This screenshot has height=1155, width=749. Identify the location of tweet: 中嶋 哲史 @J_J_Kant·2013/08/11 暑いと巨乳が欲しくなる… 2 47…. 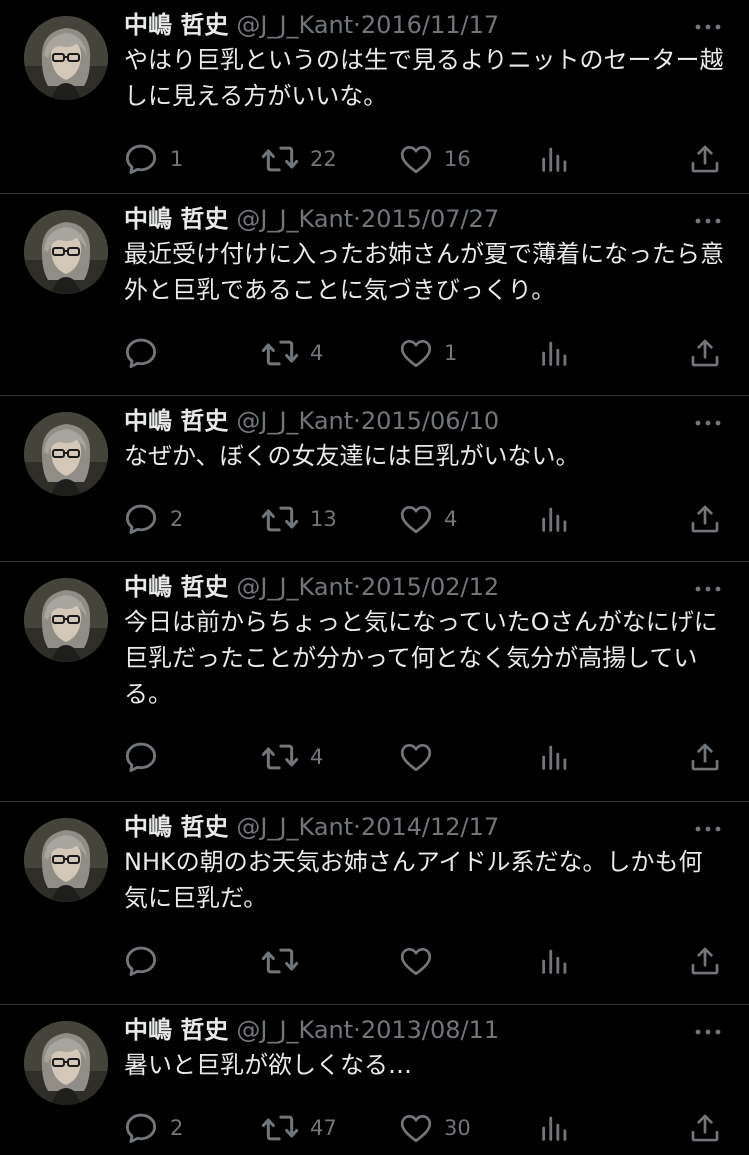
(374, 1080).